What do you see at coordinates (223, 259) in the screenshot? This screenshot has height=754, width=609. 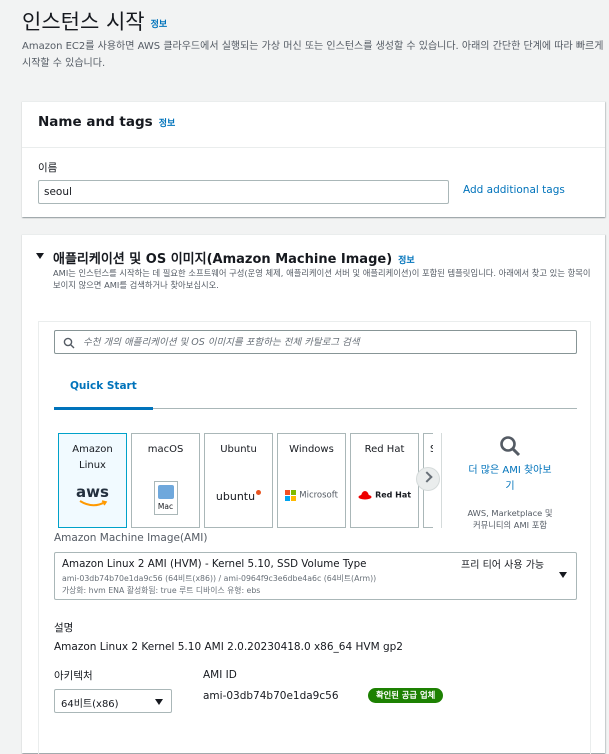 I see `ami-title-text: 애플리케이션 및 OS 이미지(Amazon Machine Image)` at bounding box center [223, 259].